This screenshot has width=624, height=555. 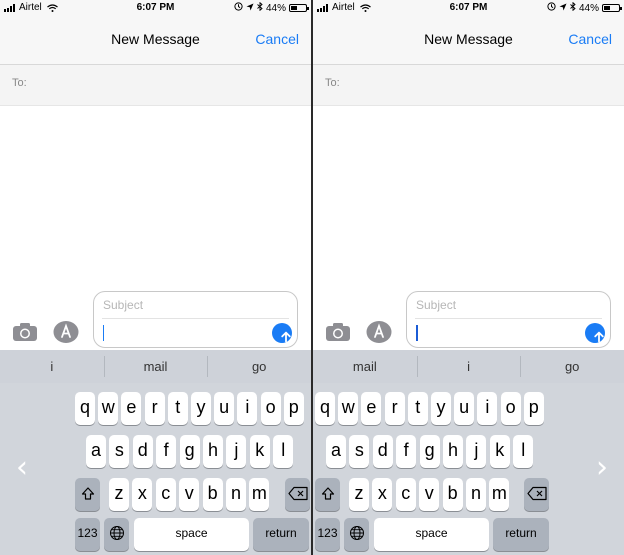 What do you see at coordinates (365, 366) in the screenshot?
I see `suggestion-1: mail` at bounding box center [365, 366].